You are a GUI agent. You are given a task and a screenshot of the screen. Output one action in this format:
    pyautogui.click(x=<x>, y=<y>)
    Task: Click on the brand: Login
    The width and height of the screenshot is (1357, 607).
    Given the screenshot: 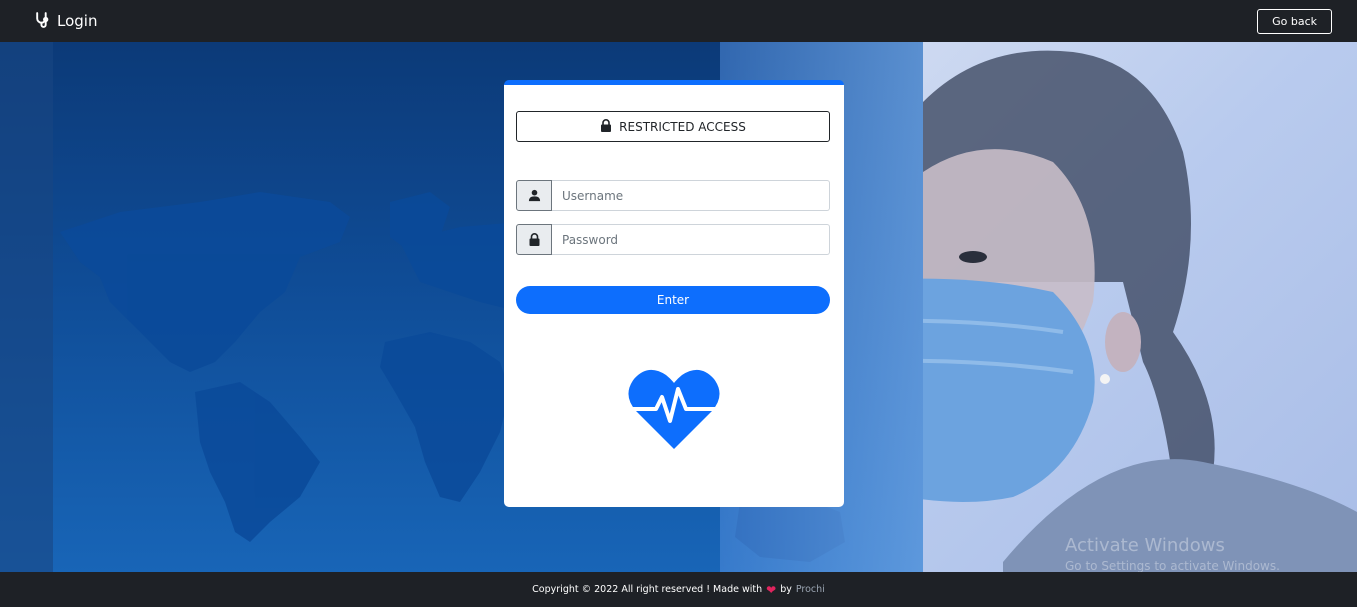 What is the action you would take?
    pyautogui.click(x=65, y=21)
    